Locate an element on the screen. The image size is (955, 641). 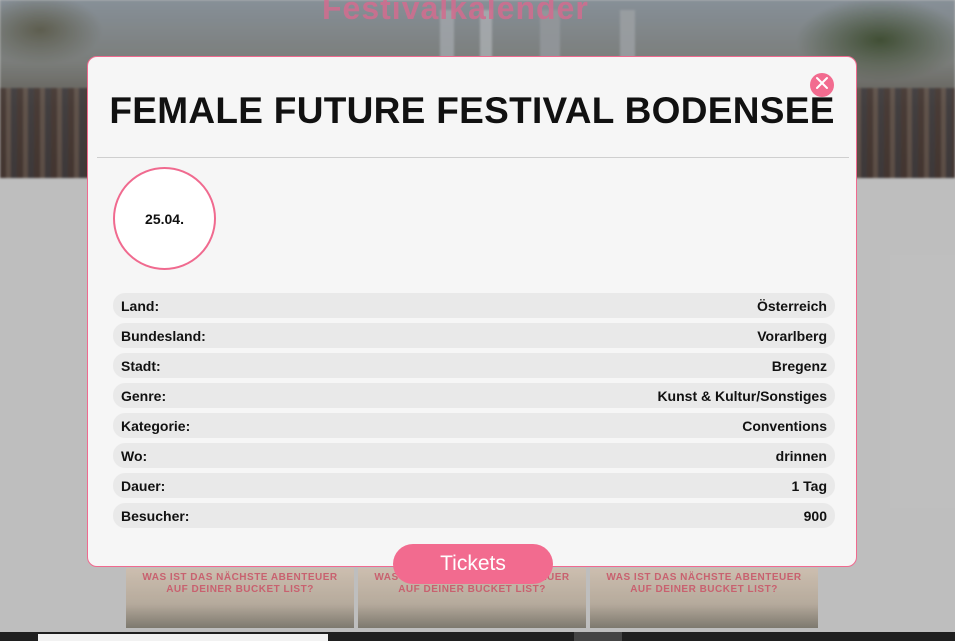
detail-label: Land: is located at coordinates (140, 305).